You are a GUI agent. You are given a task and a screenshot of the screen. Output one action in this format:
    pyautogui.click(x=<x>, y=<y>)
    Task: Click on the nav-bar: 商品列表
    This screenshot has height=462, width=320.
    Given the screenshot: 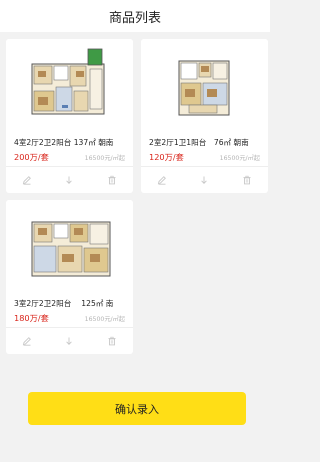 What is the action you would take?
    pyautogui.click(x=135, y=16)
    